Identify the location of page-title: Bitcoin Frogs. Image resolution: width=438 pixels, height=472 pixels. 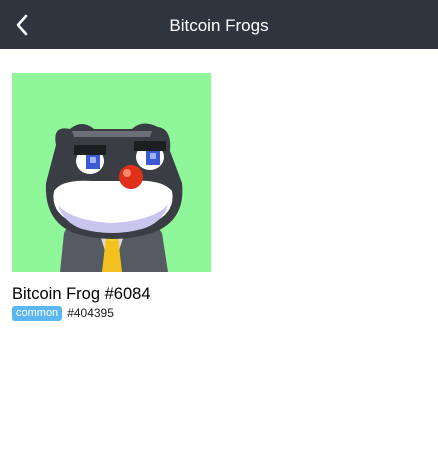
(219, 25).